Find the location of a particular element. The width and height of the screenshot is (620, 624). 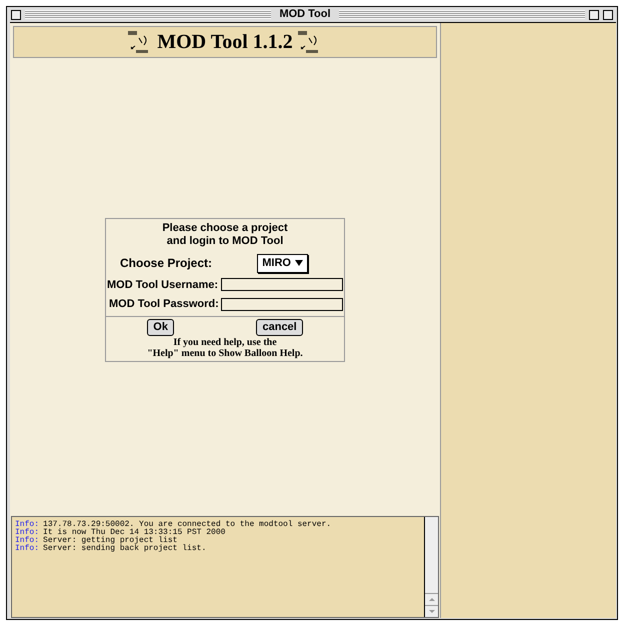

collapse-box-icon is located at coordinates (608, 15).